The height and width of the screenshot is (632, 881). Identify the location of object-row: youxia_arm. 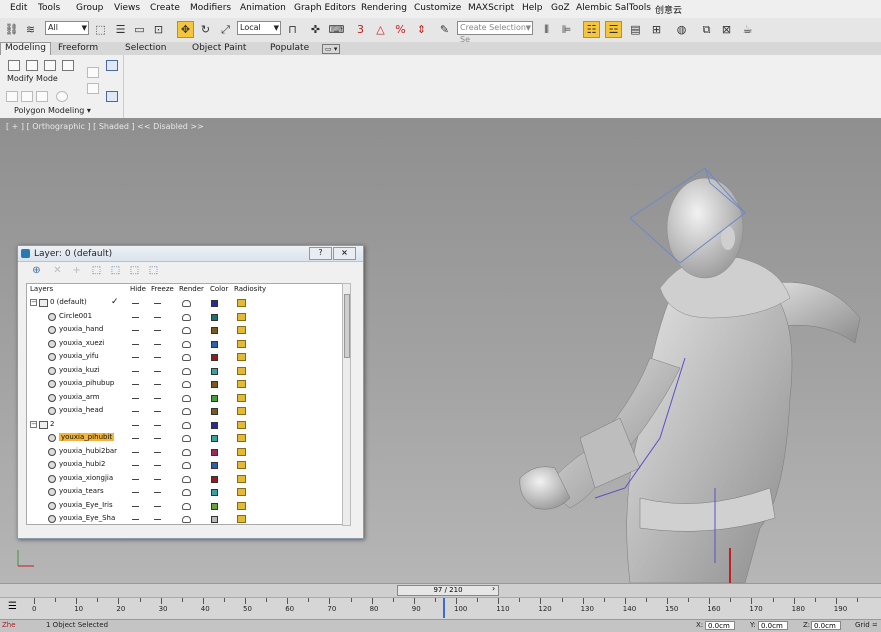
(185, 398).